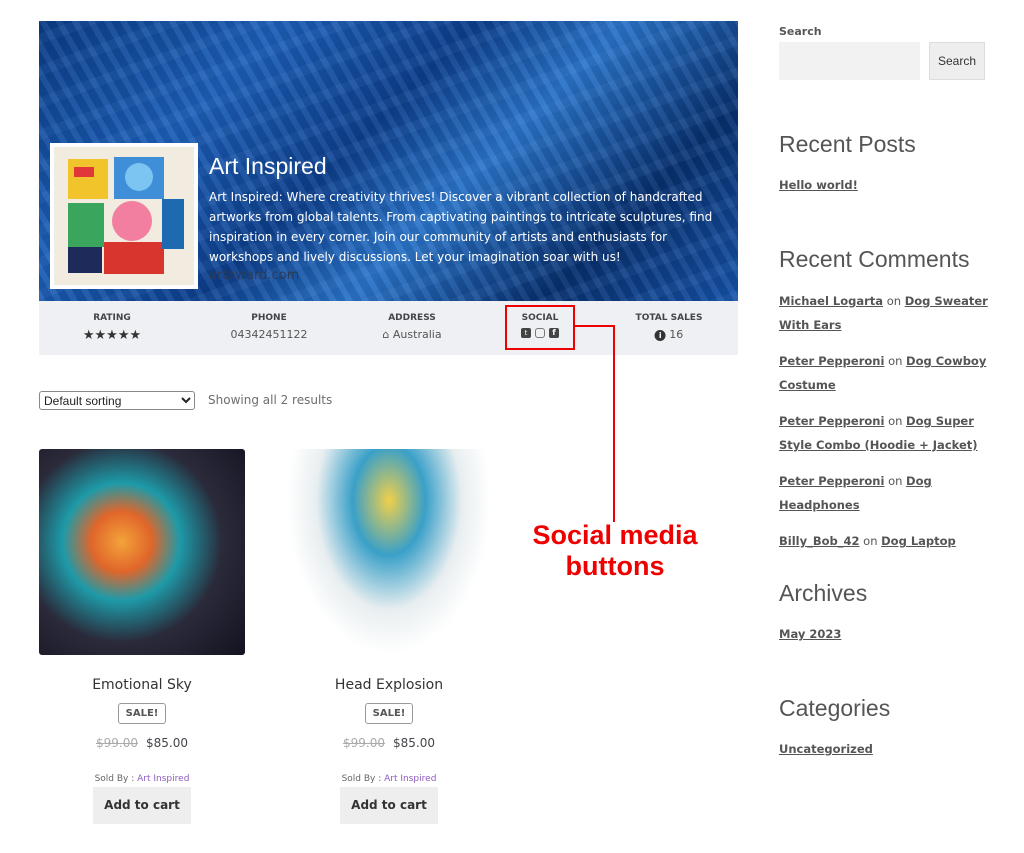  What do you see at coordinates (810, 634) in the screenshot?
I see `archive-link: May 2023` at bounding box center [810, 634].